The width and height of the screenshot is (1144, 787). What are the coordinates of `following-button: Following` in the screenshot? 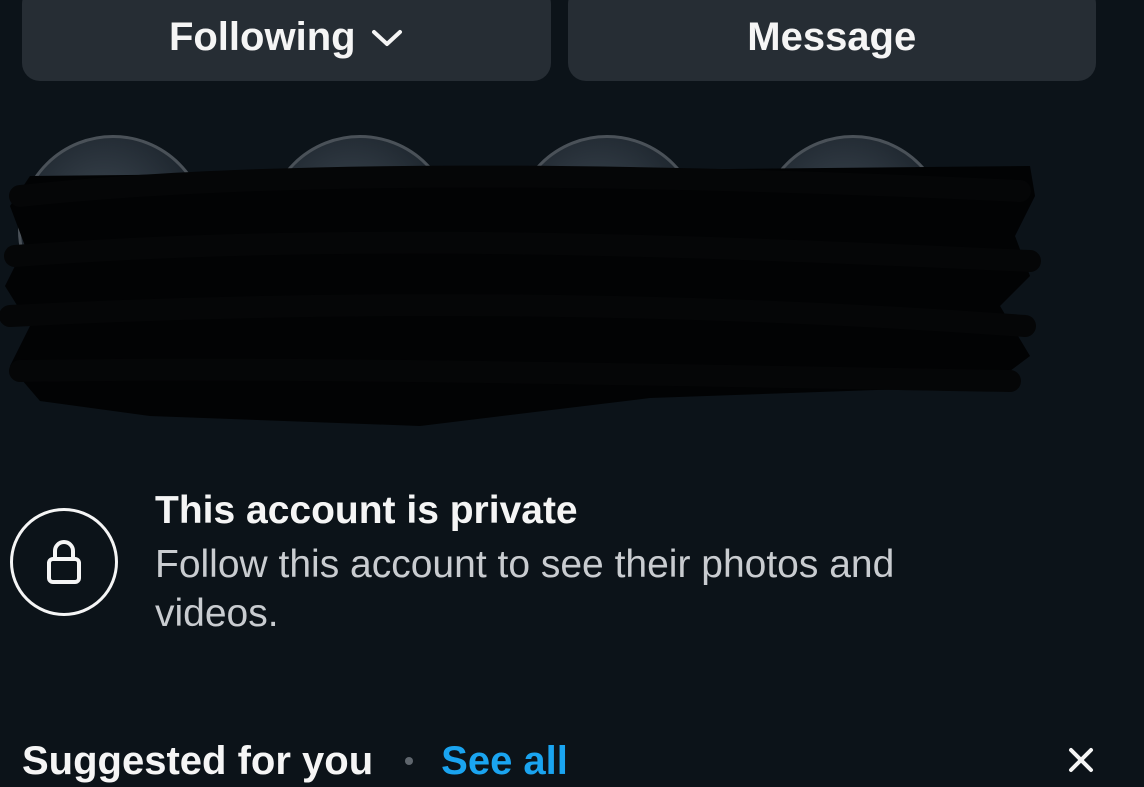 It's located at (286, 40).